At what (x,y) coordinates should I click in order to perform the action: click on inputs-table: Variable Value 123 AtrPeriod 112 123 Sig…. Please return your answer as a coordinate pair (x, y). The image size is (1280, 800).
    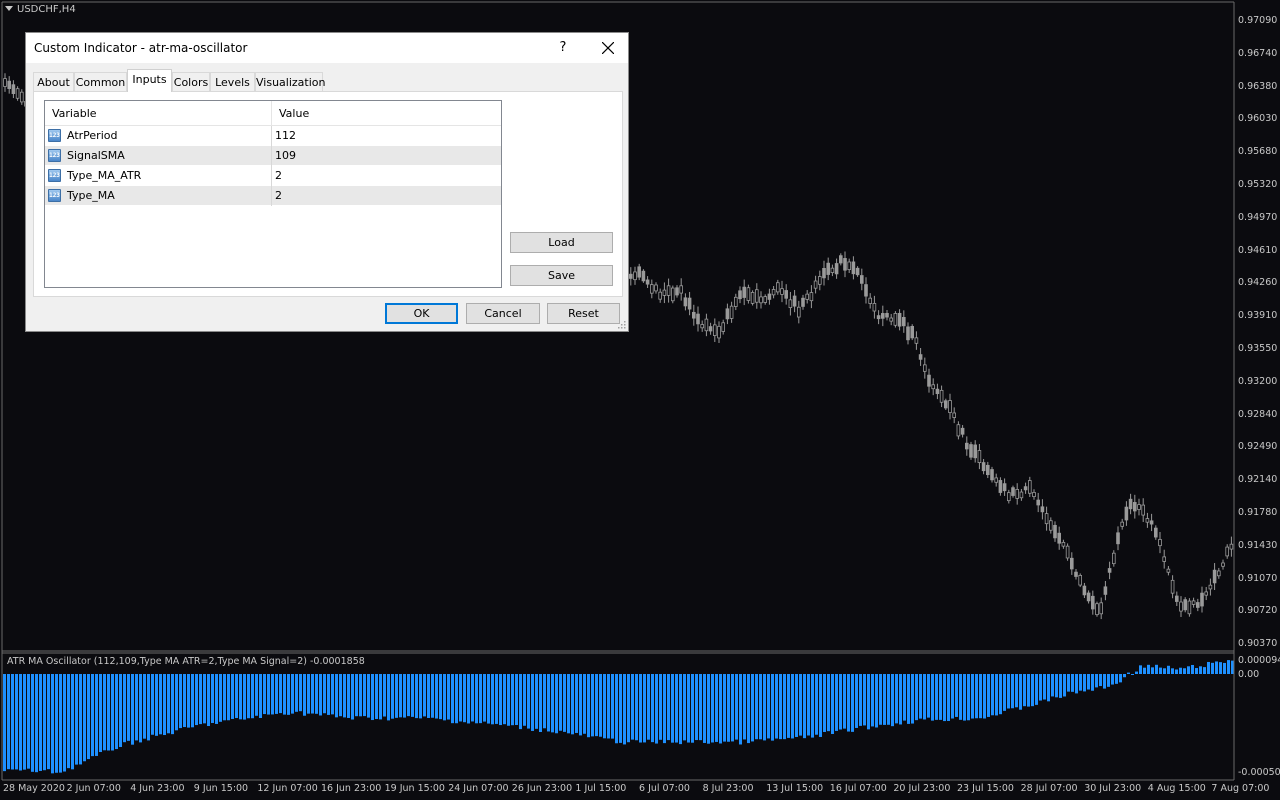
    Looking at the image, I should click on (273, 194).